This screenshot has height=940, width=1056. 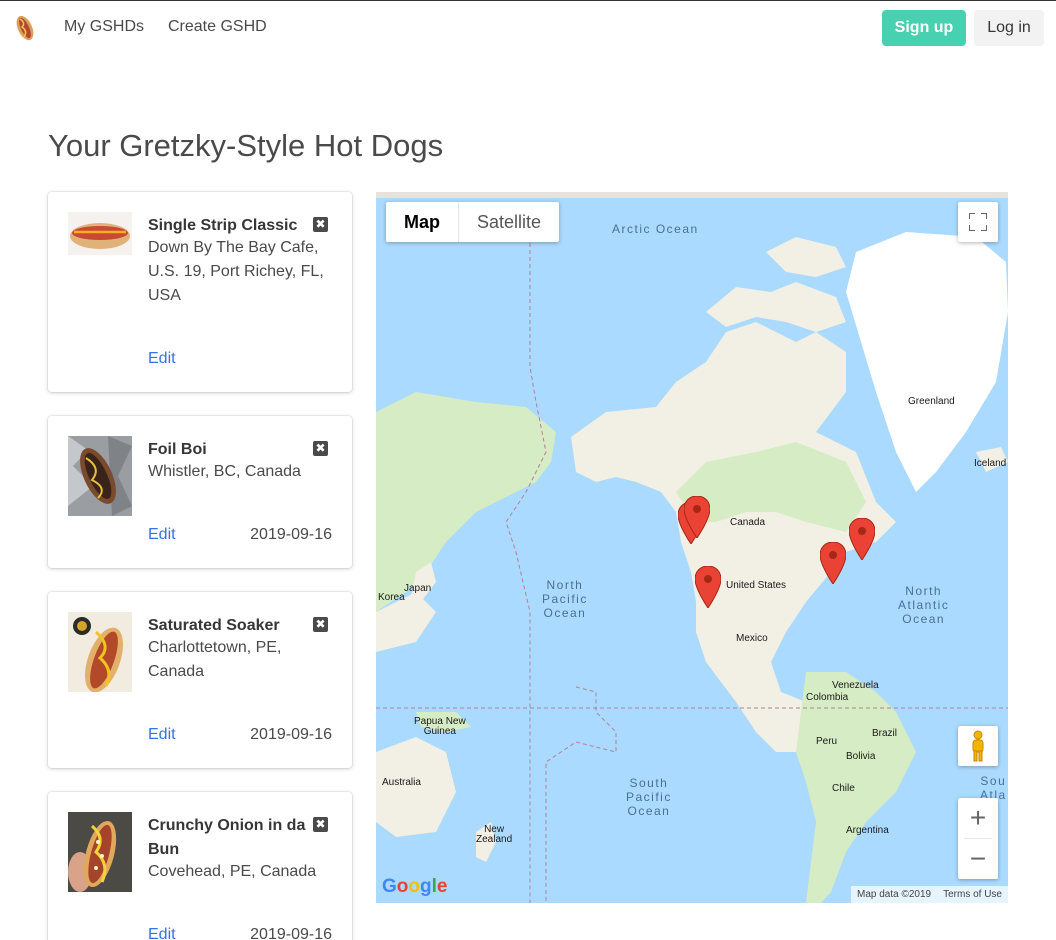 I want to click on label-north-atlantic: North Atlantic Ocean, so click(x=924, y=605).